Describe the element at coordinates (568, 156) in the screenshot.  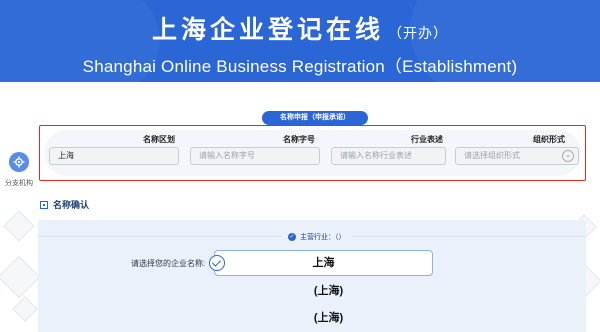
I see `chevron-down-icon: ⌄` at that location.